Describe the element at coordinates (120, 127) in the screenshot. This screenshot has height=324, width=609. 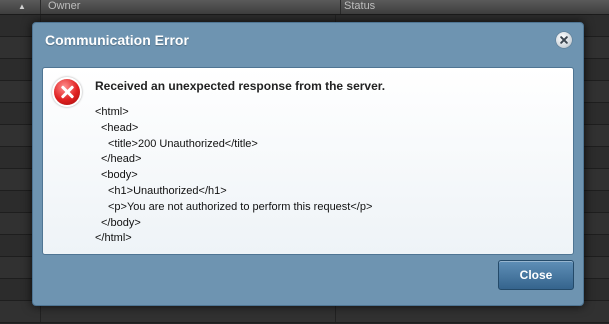
I see `response-line: <head>` at that location.